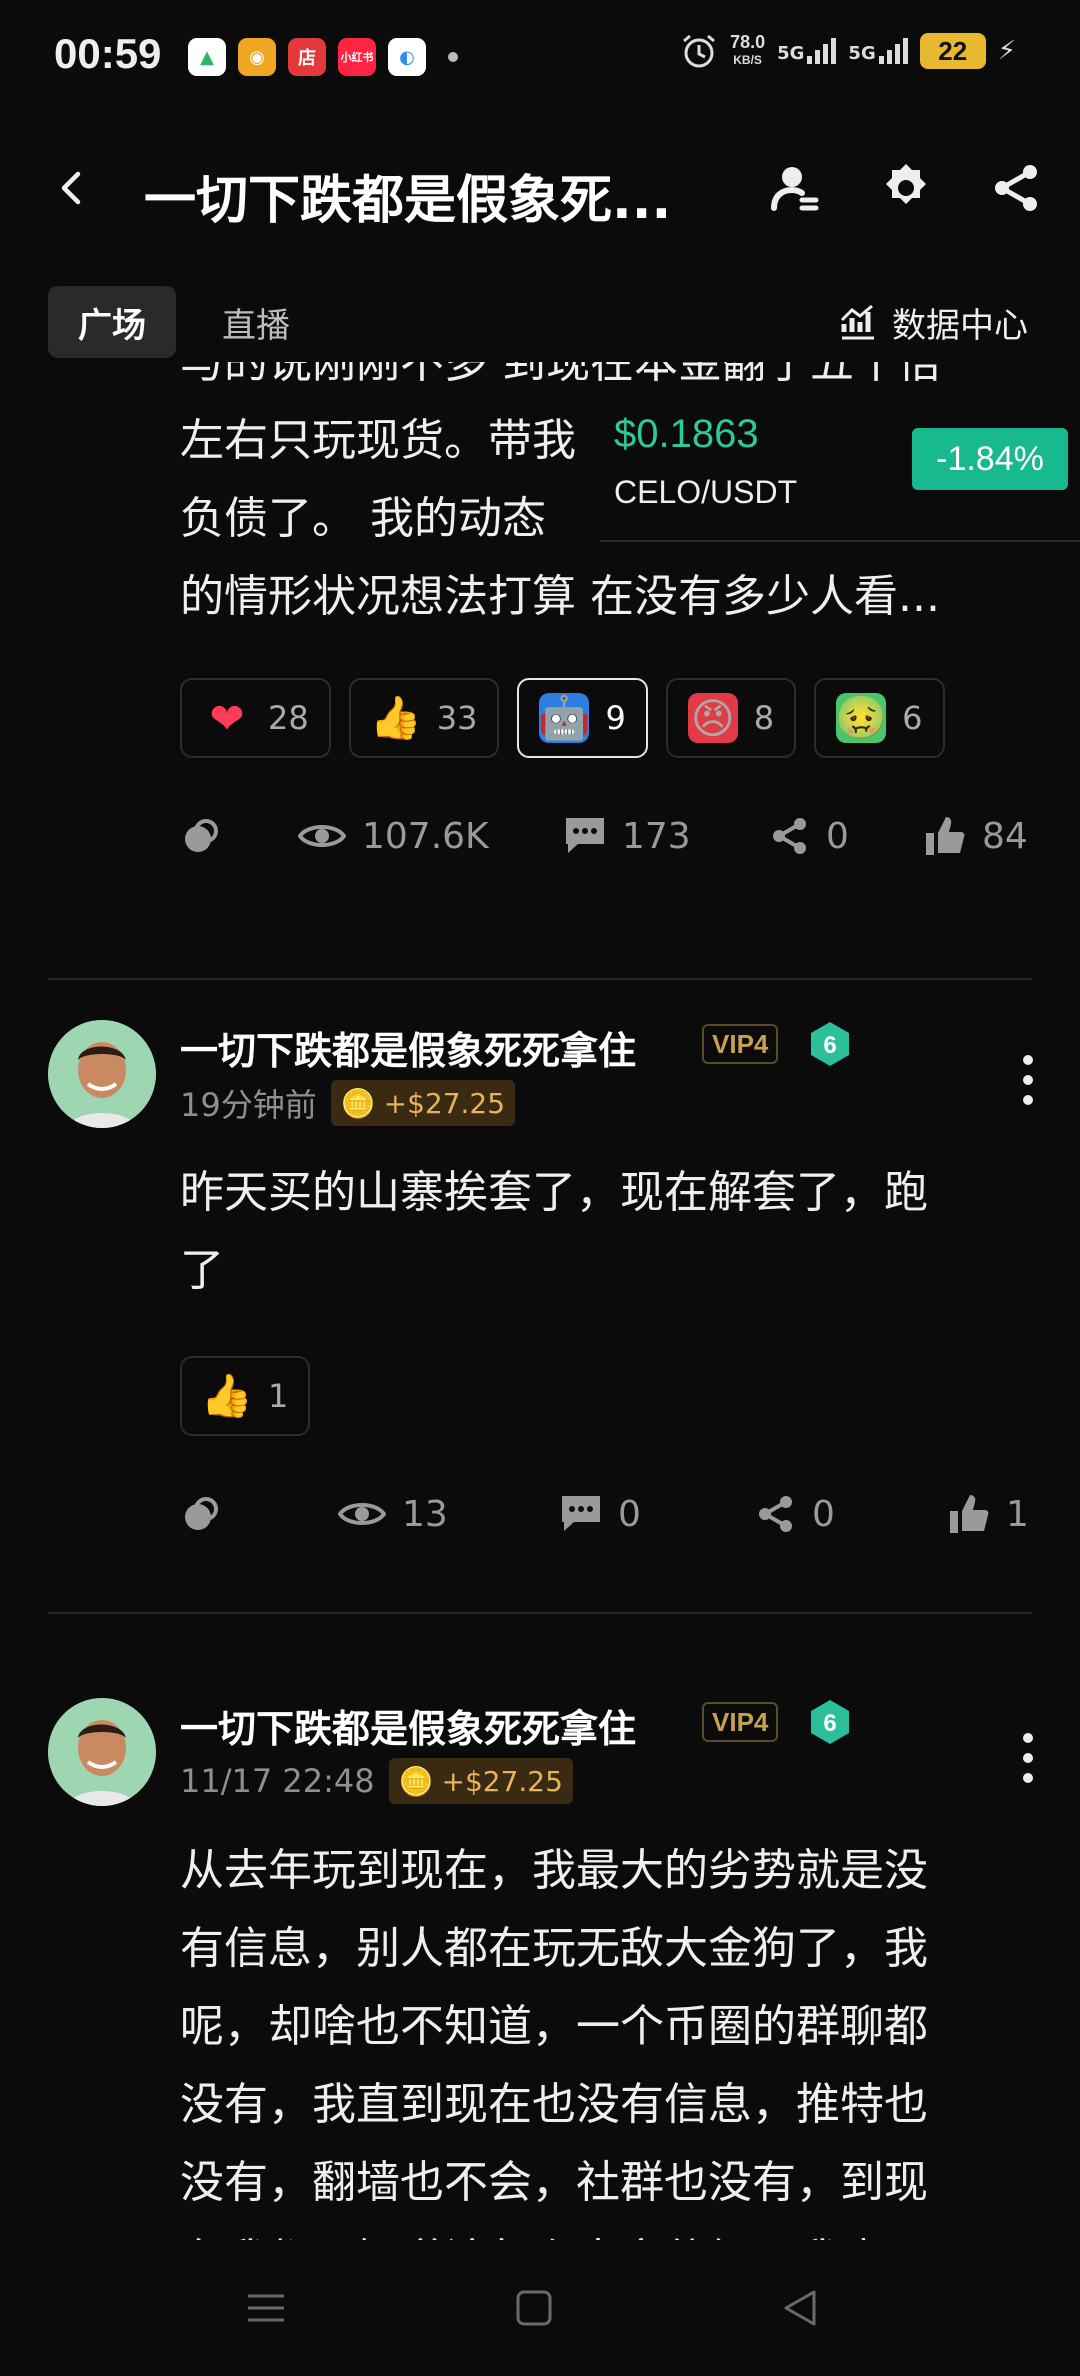  I want to click on post2-stats: 13 0 0 1, so click(606, 1514).